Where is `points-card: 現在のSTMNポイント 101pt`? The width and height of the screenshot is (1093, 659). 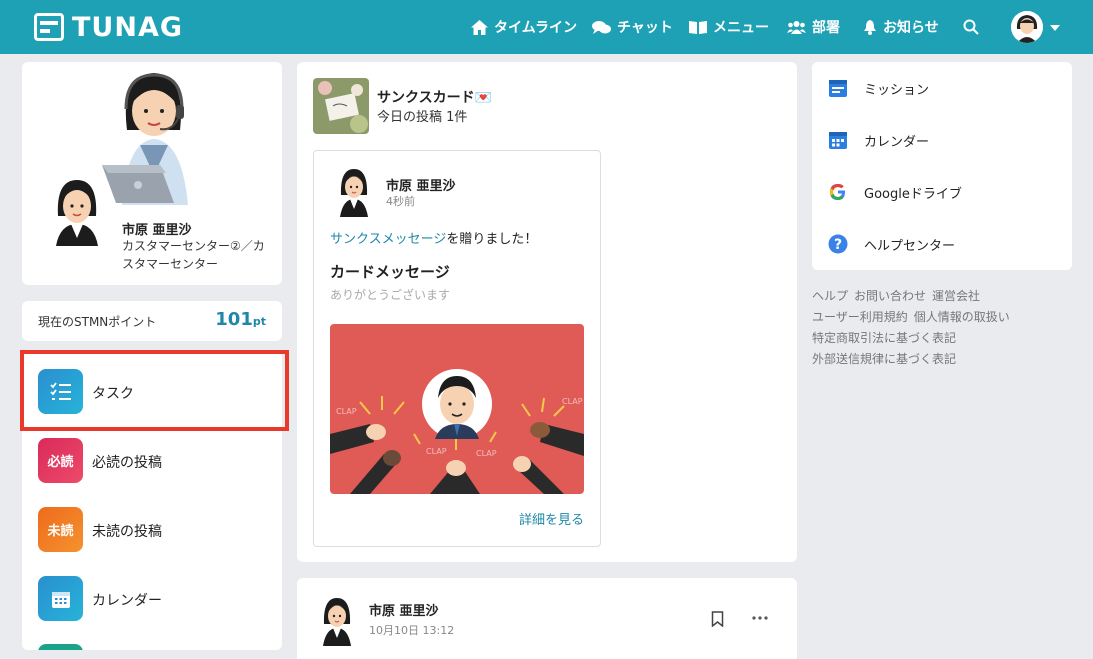 points-card: 現在のSTMNポイント 101pt is located at coordinates (152, 321).